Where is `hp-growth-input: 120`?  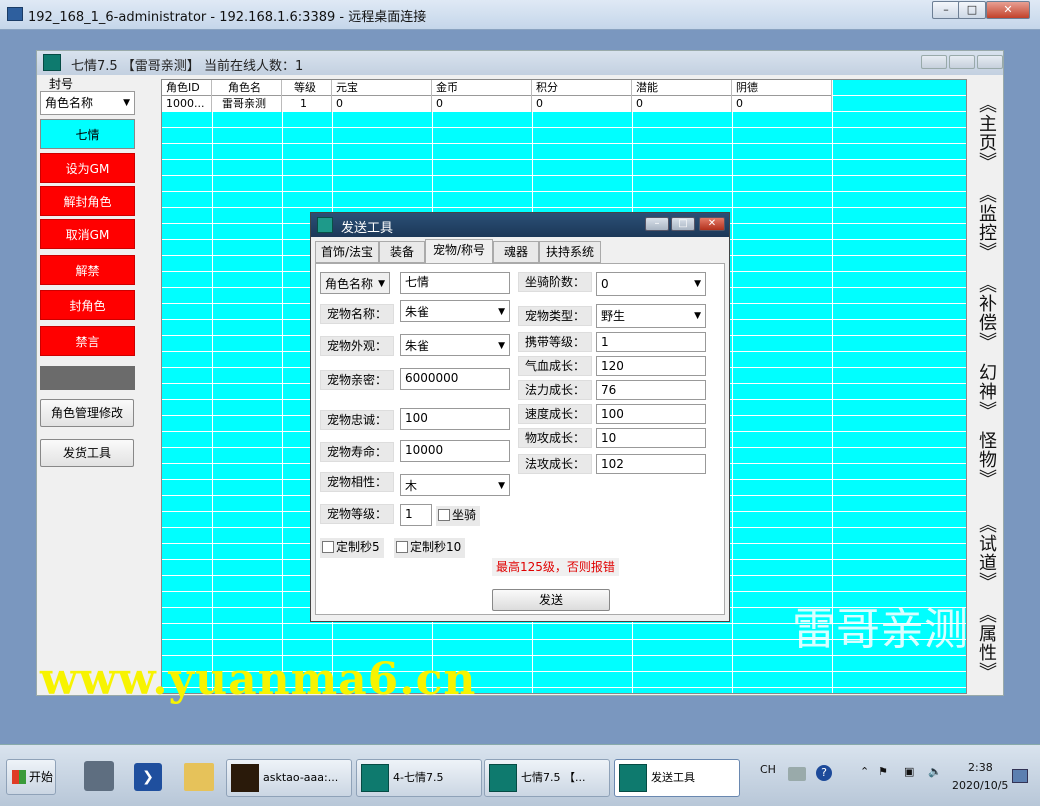 hp-growth-input: 120 is located at coordinates (651, 366).